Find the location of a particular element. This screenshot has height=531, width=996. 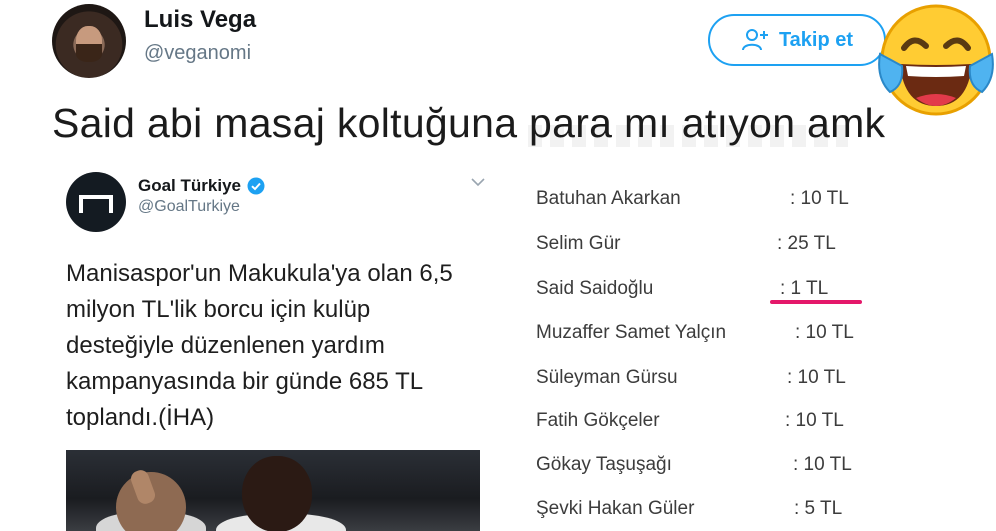

donor-amount: : 25 TL is located at coordinates (806, 243).